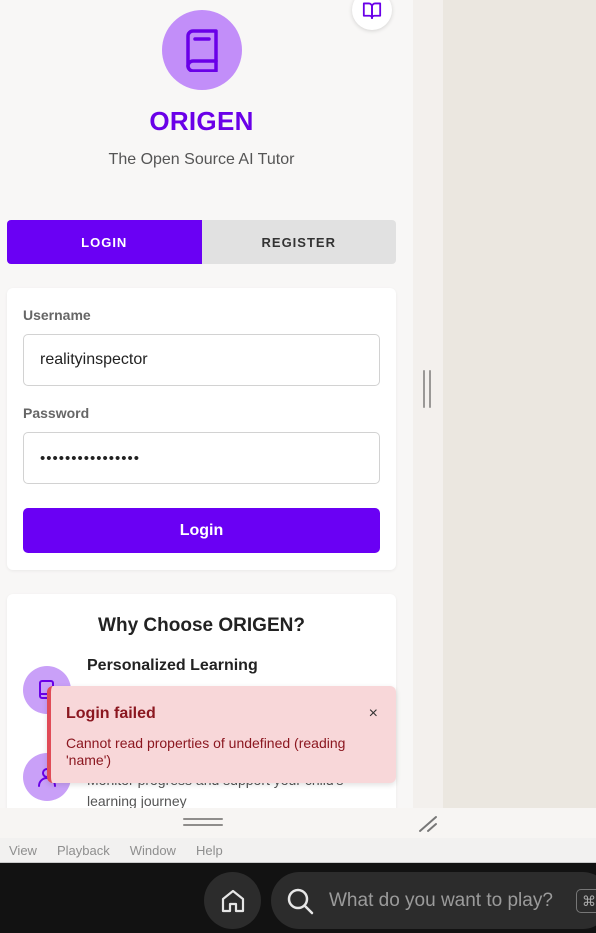  I want to click on tab-register: REGISTER, so click(298, 242).